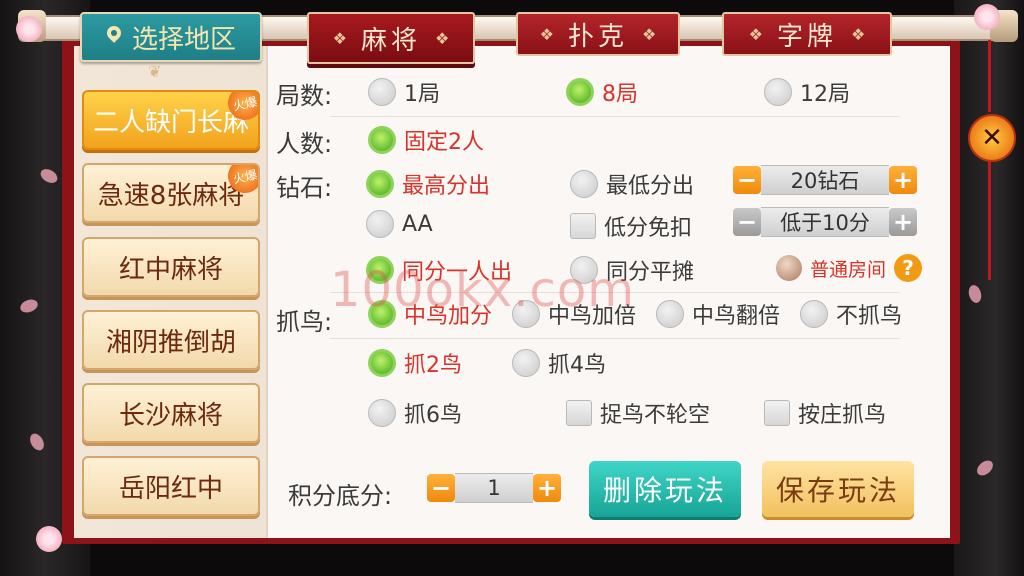  I want to click on low-score-stepper: − 低于10分 +, so click(825, 222).